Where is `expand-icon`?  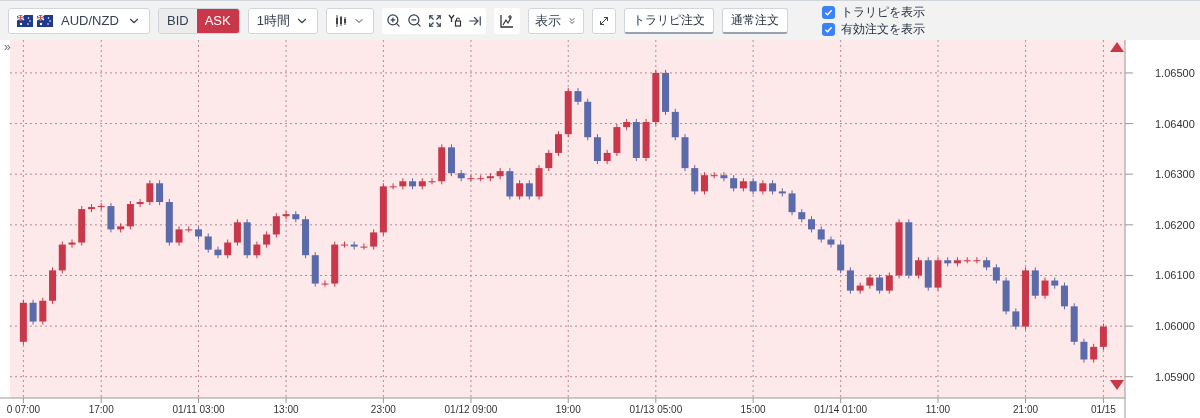
expand-icon is located at coordinates (603, 20).